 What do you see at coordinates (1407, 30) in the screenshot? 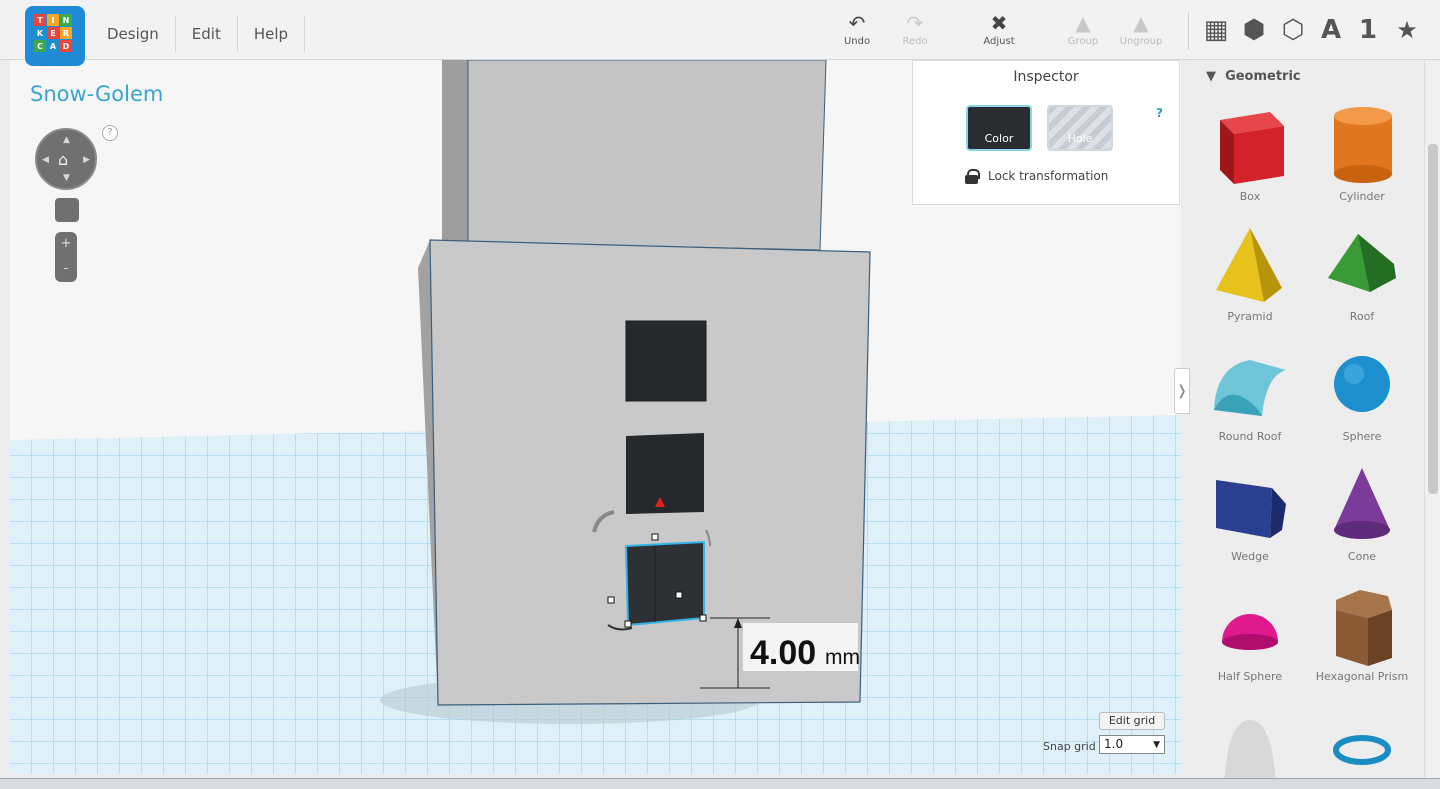
I see `favorites-star-icon: ★` at bounding box center [1407, 30].